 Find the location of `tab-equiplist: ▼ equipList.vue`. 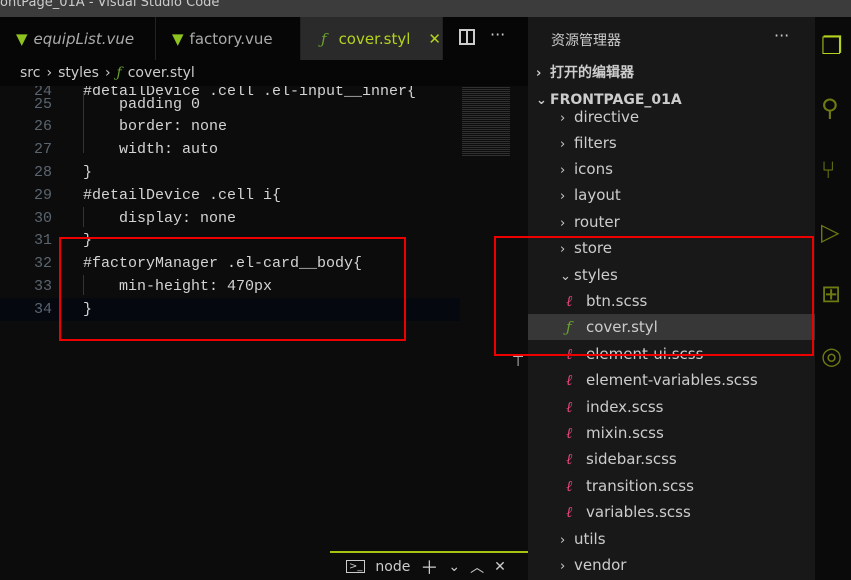

tab-equiplist: ▼ equipList.vue is located at coordinates (78, 38).